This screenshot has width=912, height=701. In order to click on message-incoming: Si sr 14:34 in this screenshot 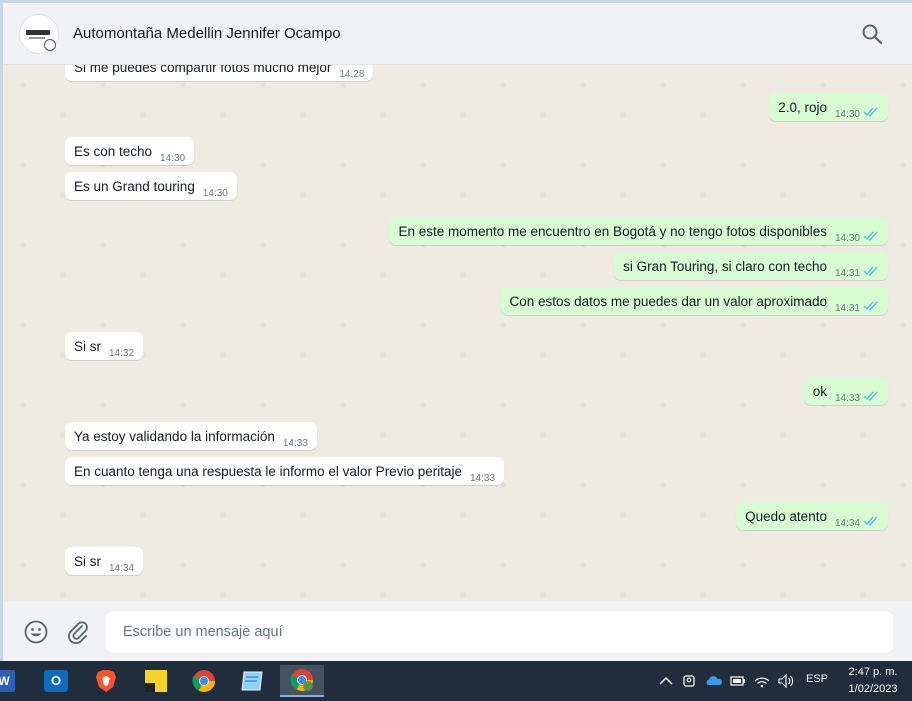, I will do `click(104, 561)`.